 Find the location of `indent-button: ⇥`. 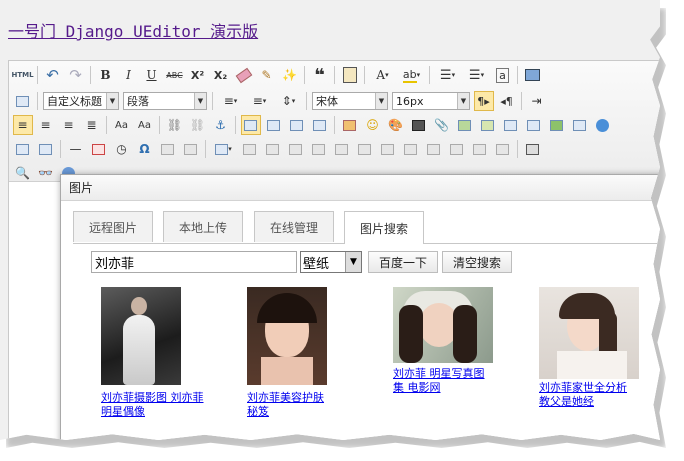

indent-button: ⇥ is located at coordinates (537, 101).